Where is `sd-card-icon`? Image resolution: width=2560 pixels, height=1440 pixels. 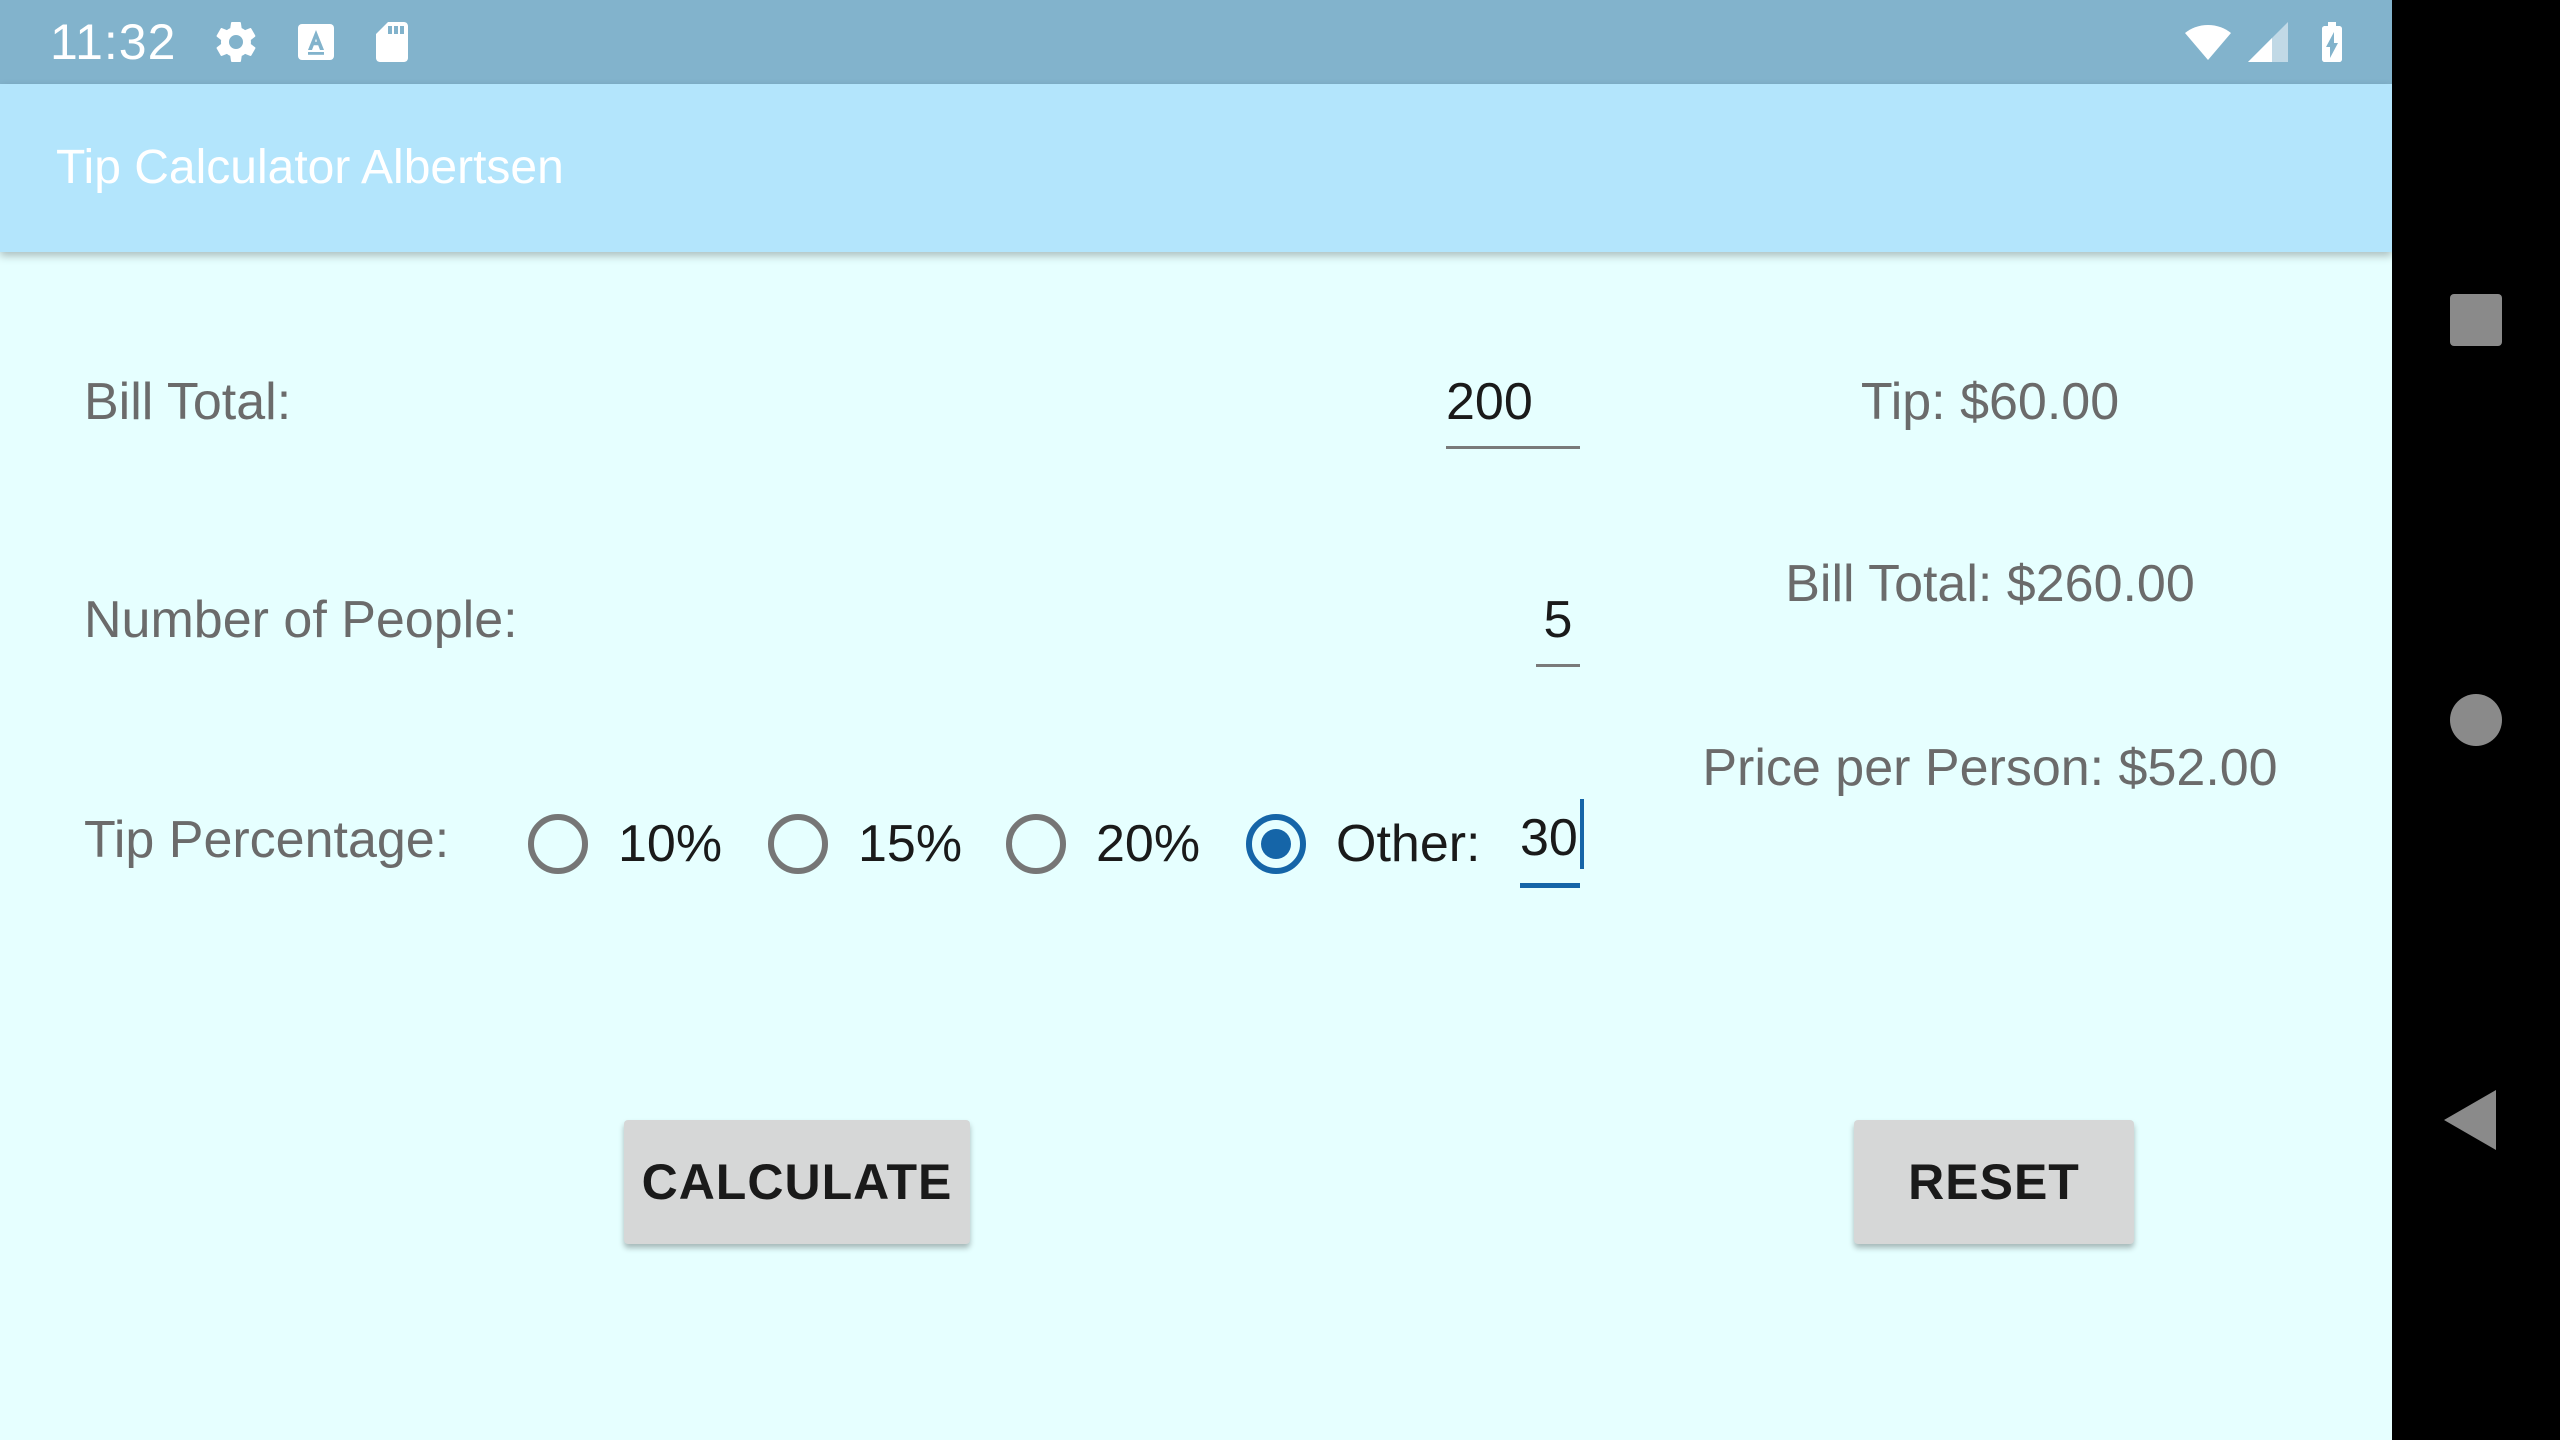
sd-card-icon is located at coordinates (392, 42).